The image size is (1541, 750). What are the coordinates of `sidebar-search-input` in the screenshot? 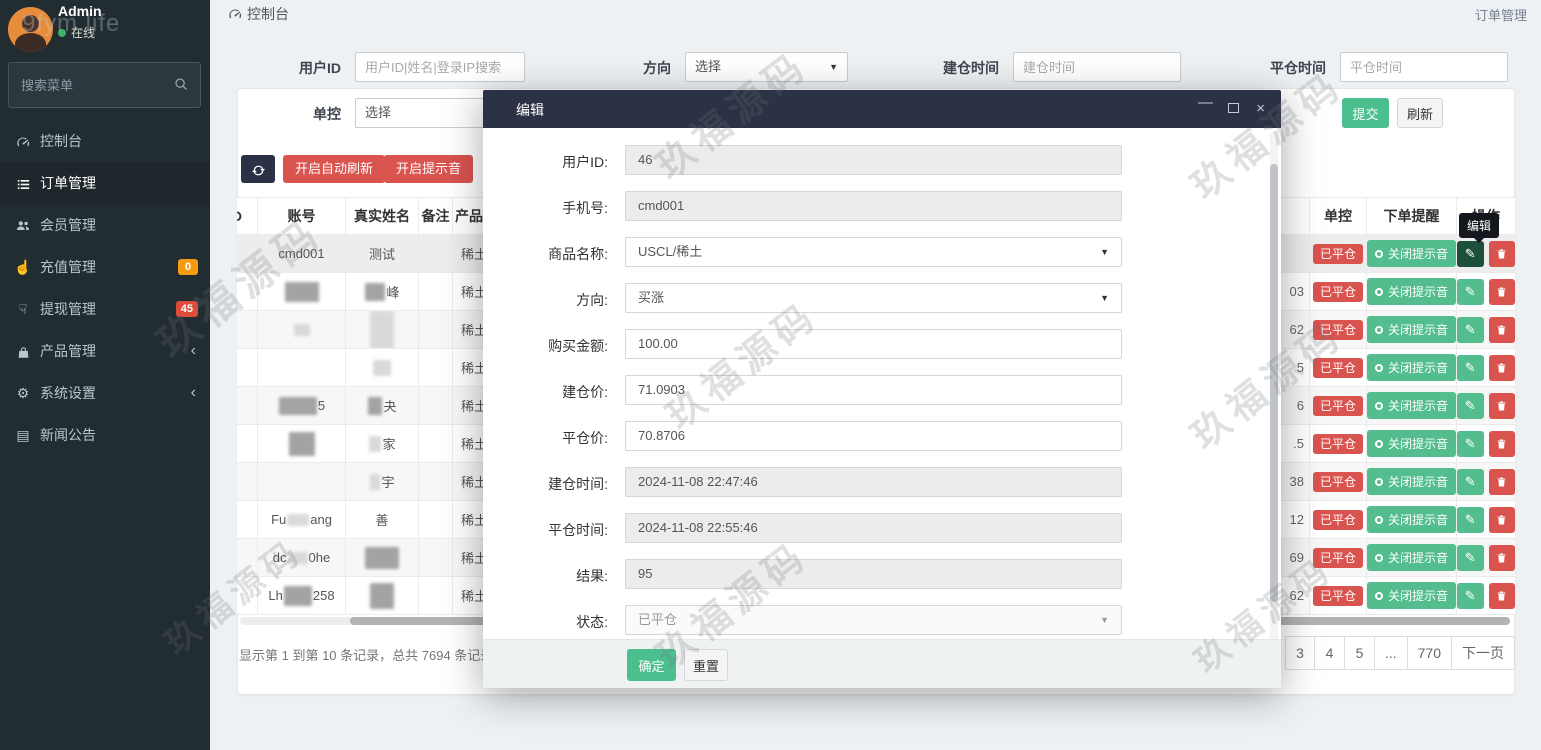 It's located at (89, 85).